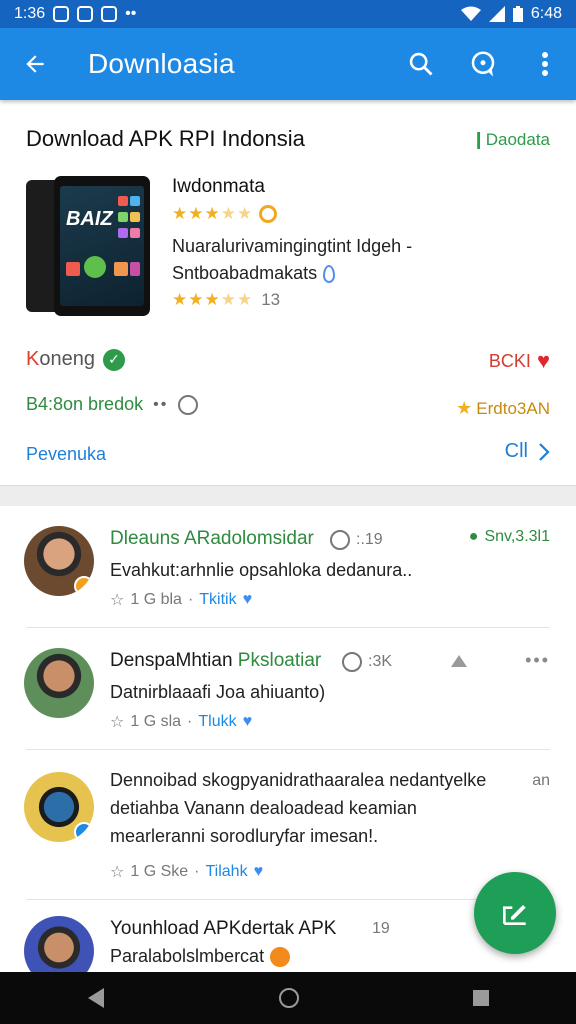  Describe the element at coordinates (329, 273) in the screenshot. I see `drop-icon` at that location.